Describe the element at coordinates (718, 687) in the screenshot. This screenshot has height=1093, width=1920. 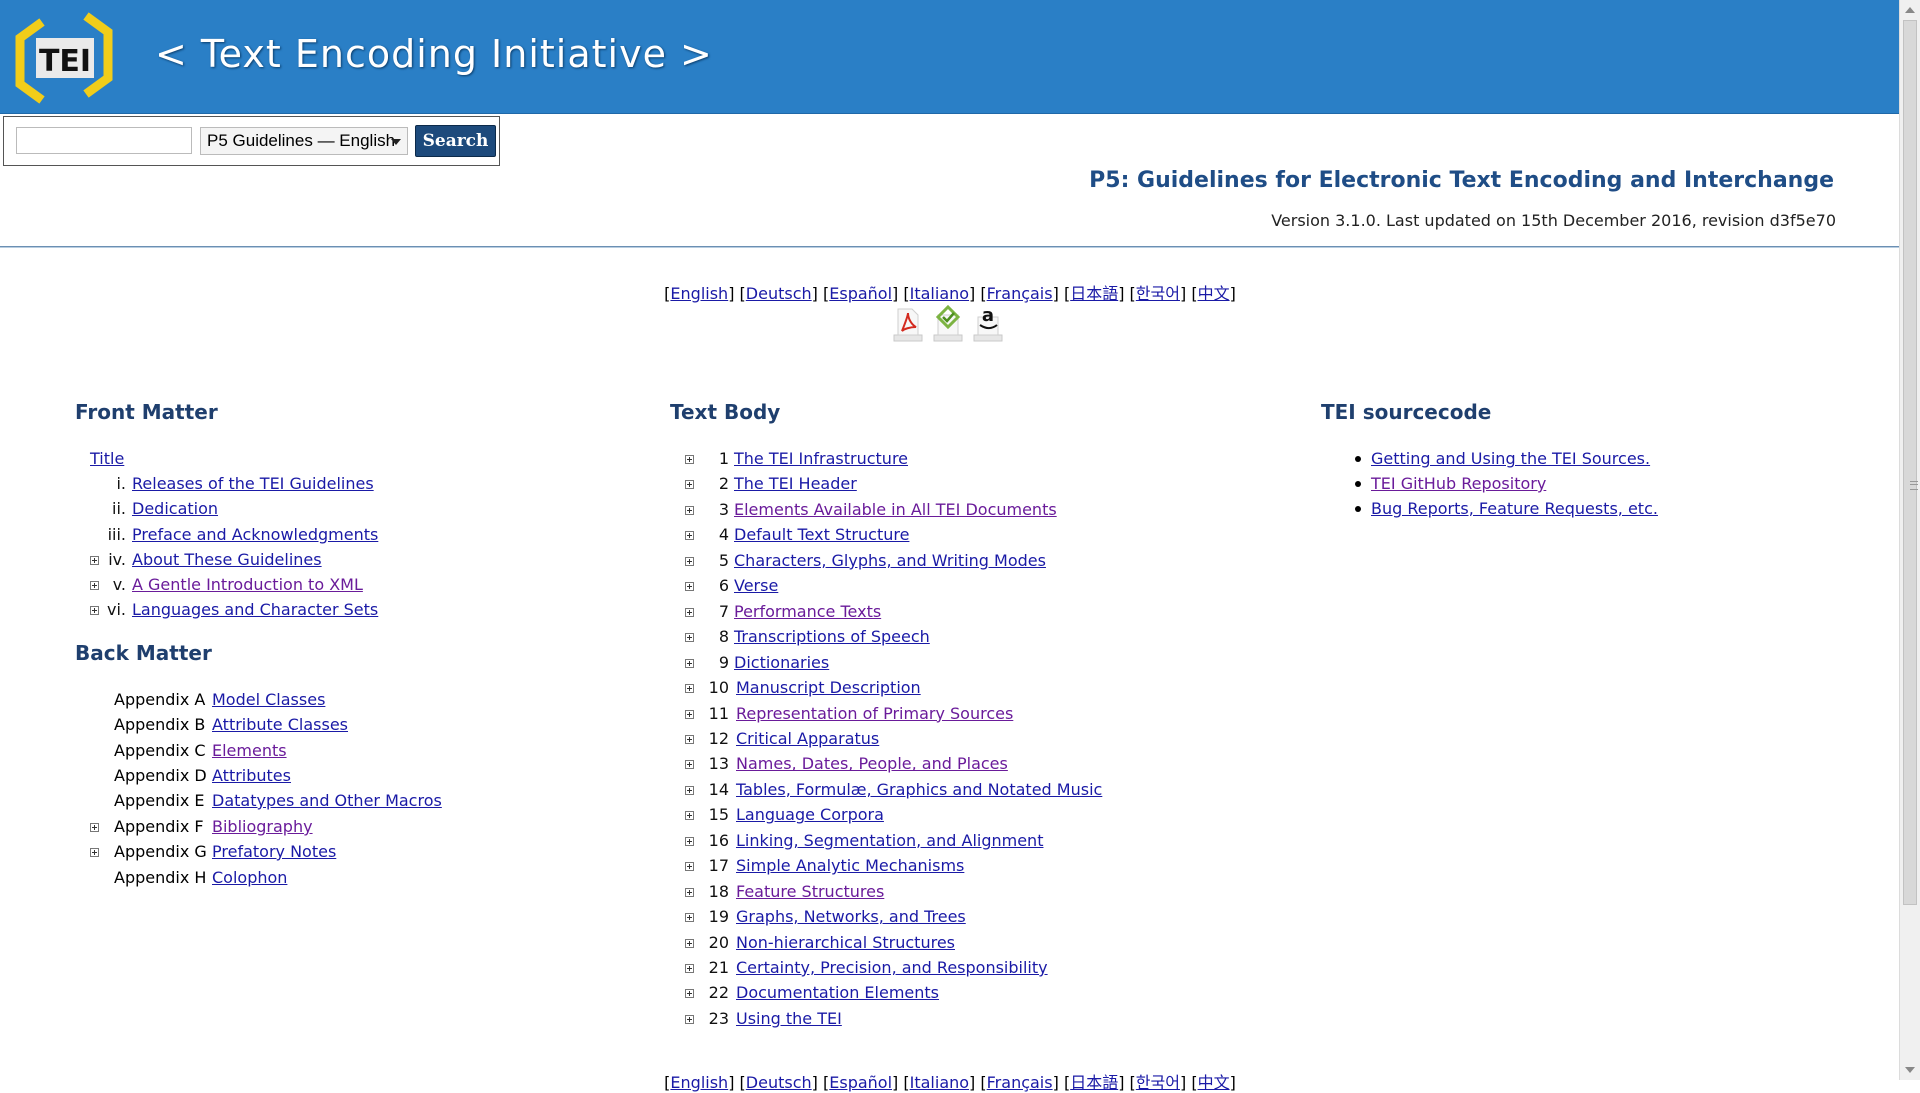
I see `chapter-number: 10` at that location.